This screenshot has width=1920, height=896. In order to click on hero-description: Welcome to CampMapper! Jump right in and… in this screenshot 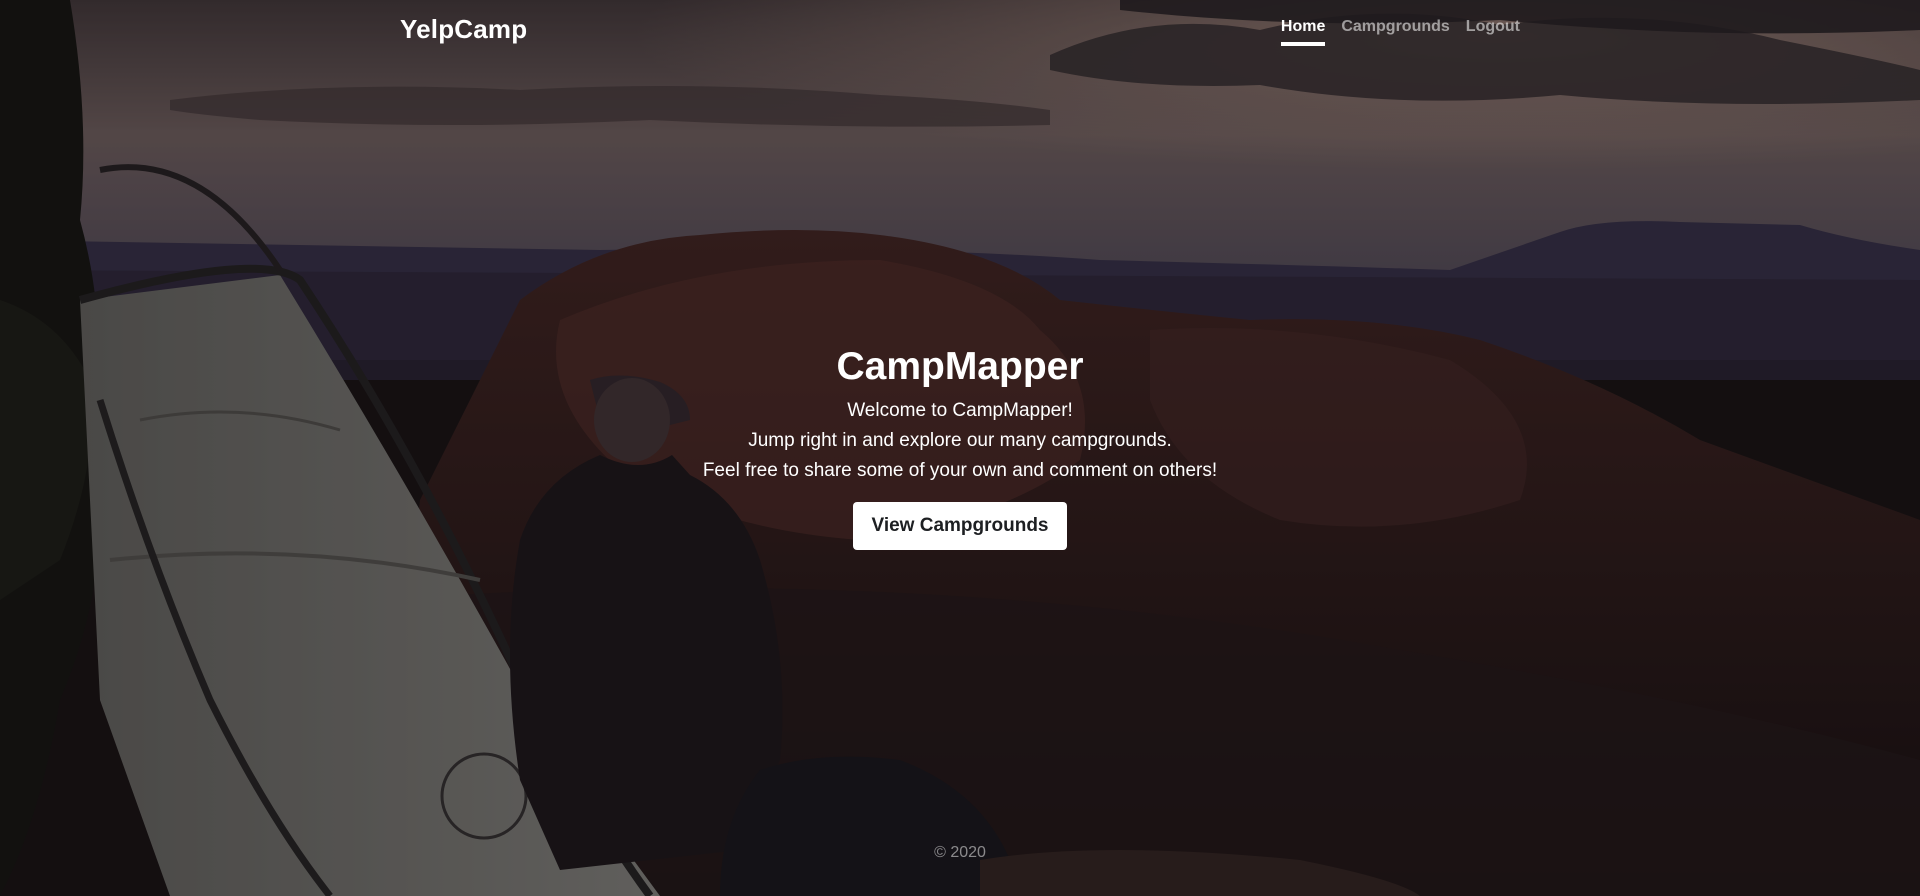, I will do `click(960, 441)`.